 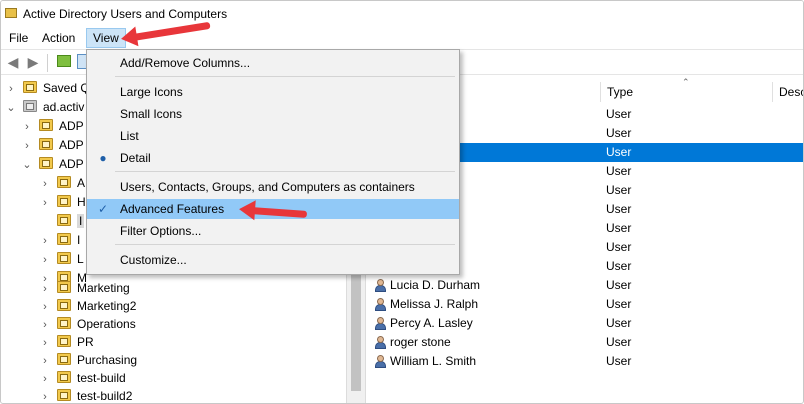 What do you see at coordinates (273, 114) in the screenshot?
I see `menu-item-small-icons: Small Icons` at bounding box center [273, 114].